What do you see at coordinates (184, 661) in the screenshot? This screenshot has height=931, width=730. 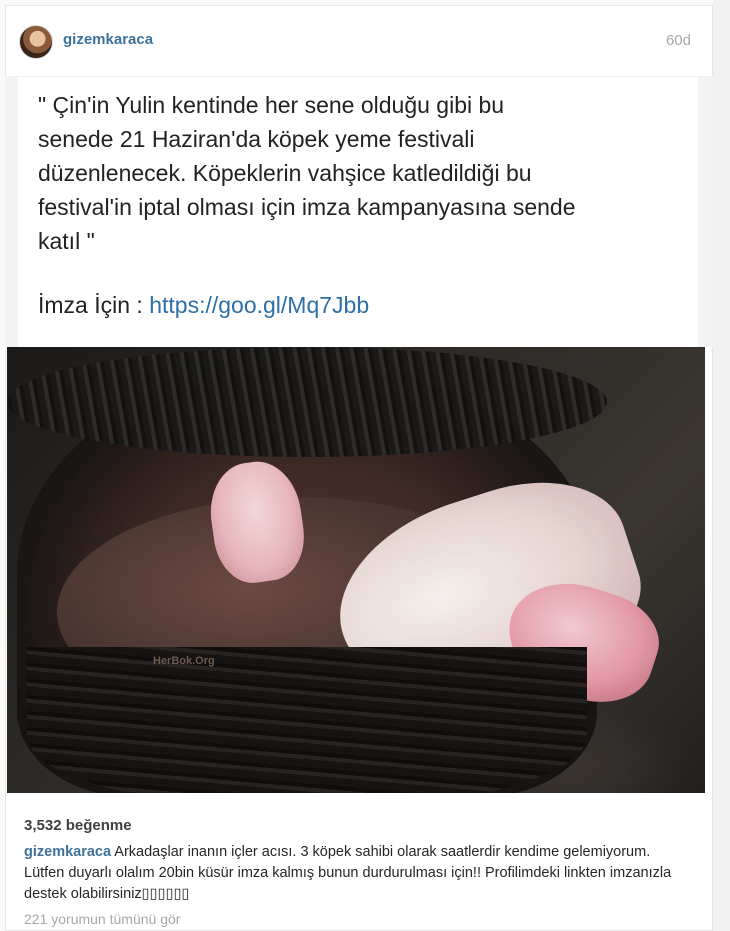 I see `photo-watermark: HerBok.Org` at bounding box center [184, 661].